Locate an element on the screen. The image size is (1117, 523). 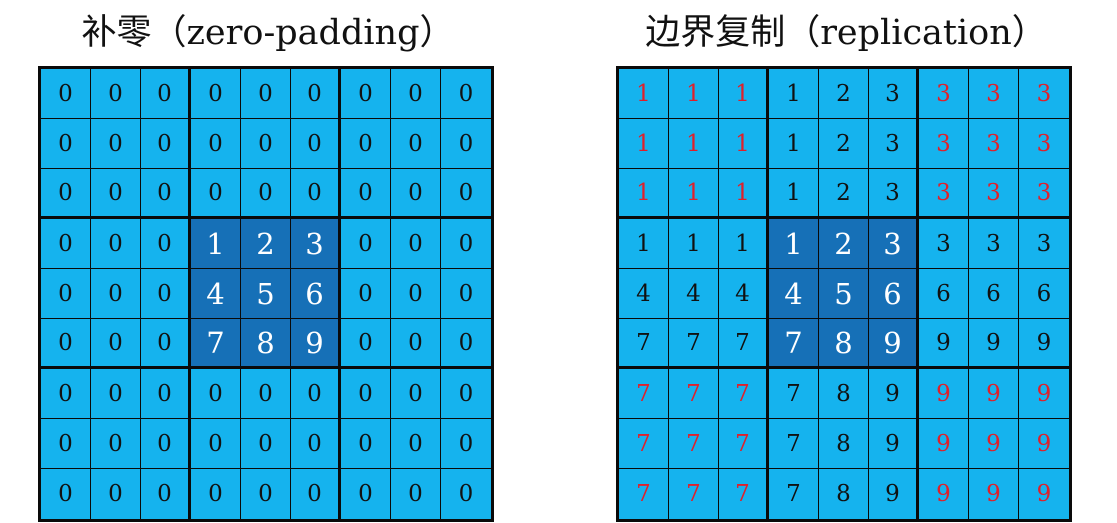
zero-padding-cell-r1-c0: 0 is located at coordinates (66, 144).